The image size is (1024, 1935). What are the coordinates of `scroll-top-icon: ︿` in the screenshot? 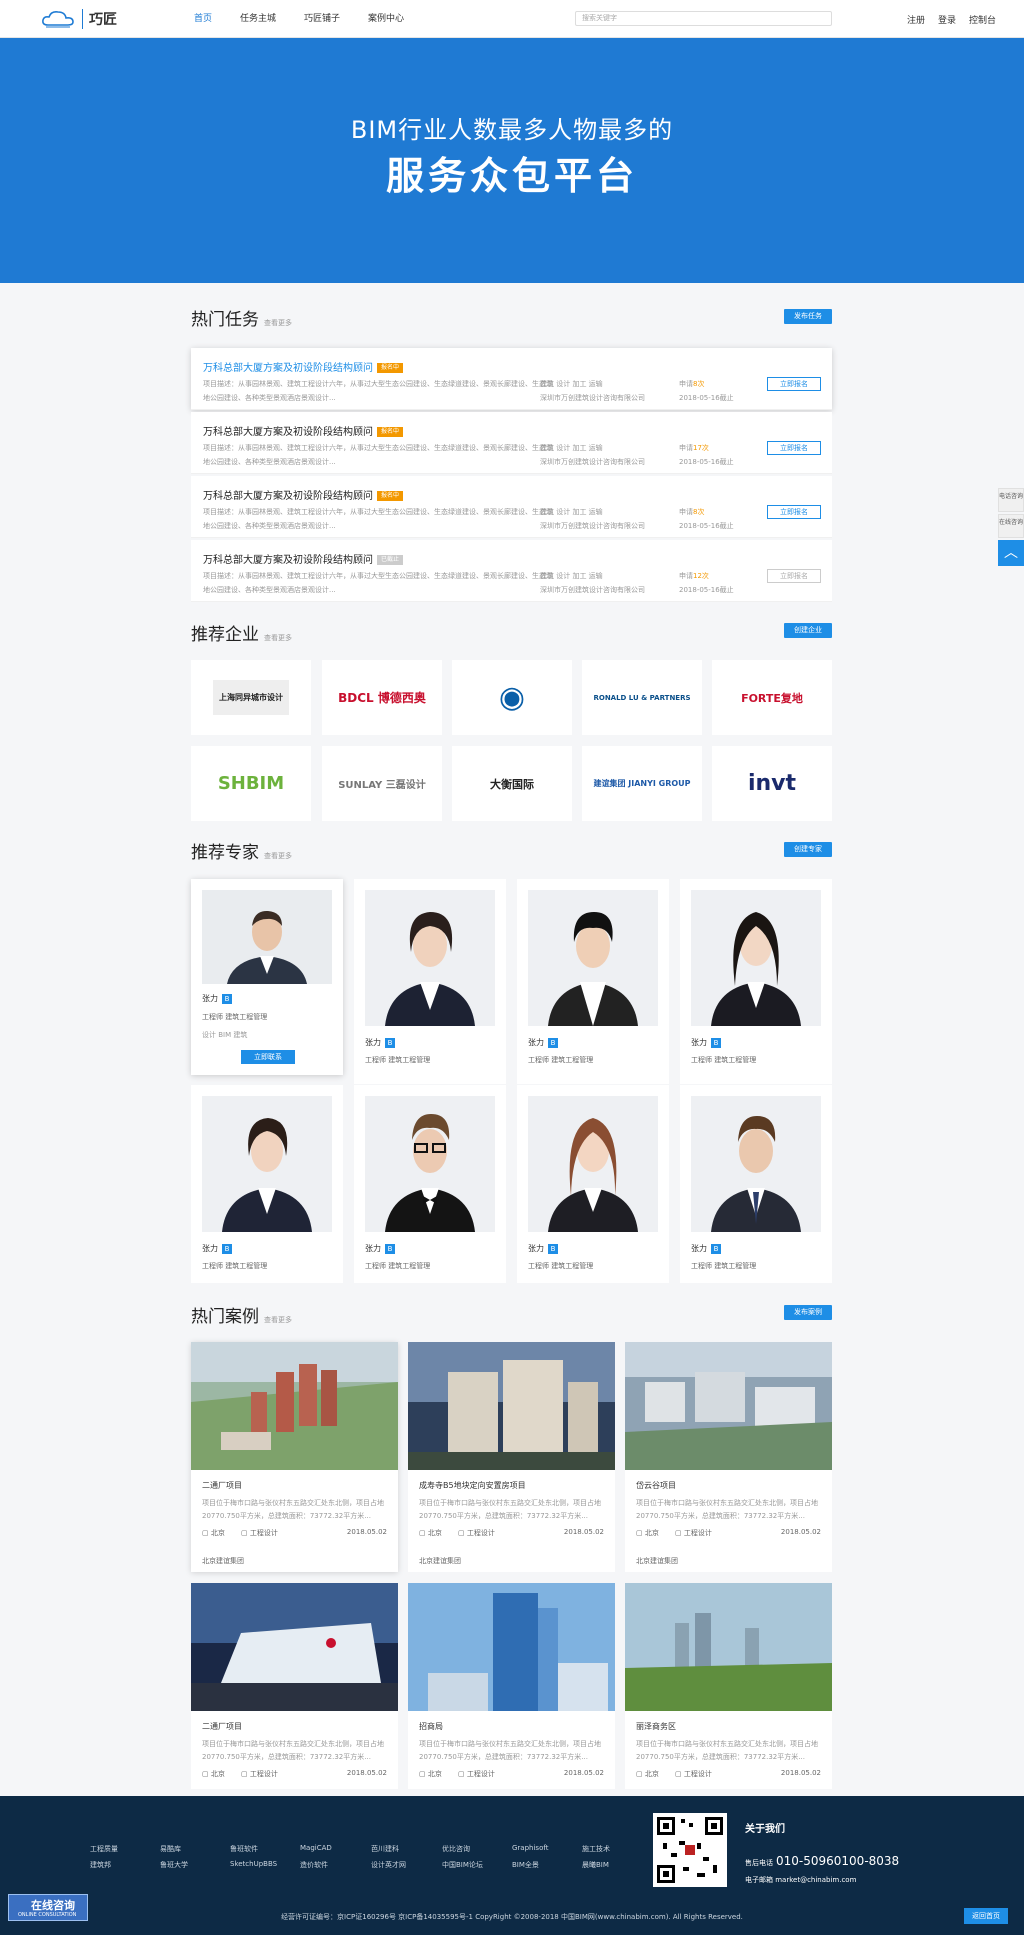 It's located at (1011, 553).